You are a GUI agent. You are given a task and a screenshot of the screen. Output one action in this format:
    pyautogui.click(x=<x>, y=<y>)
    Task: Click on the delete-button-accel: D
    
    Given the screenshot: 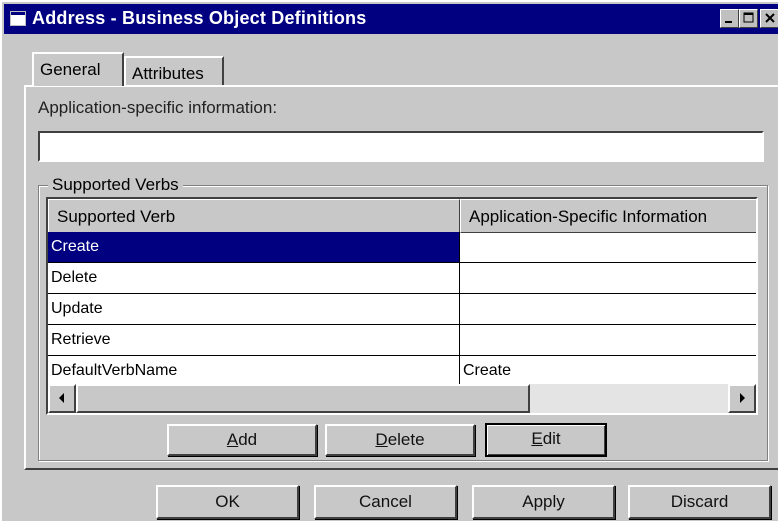 What is the action you would take?
    pyautogui.click(x=381, y=439)
    